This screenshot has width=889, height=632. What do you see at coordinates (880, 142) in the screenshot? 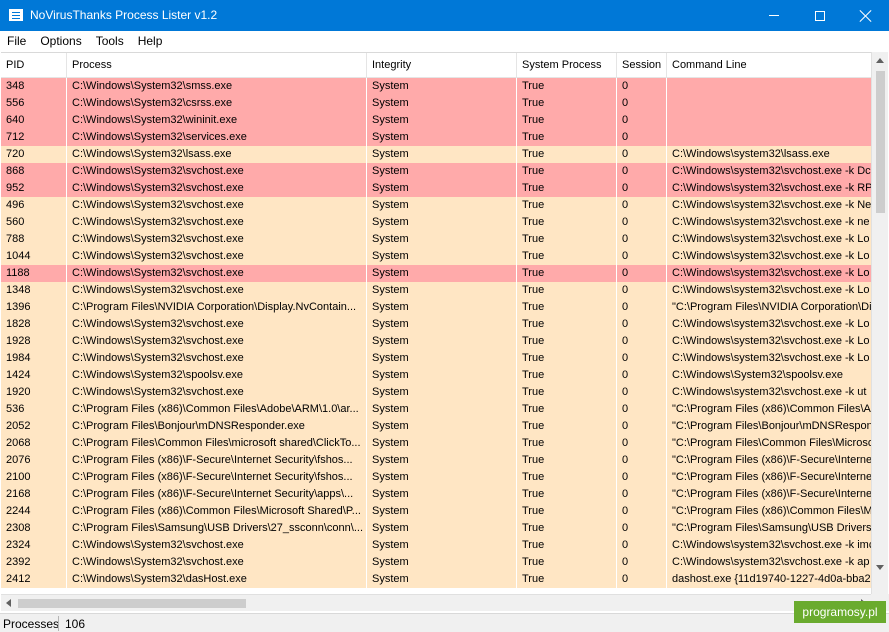
I see `vertical-scroll-thumb` at bounding box center [880, 142].